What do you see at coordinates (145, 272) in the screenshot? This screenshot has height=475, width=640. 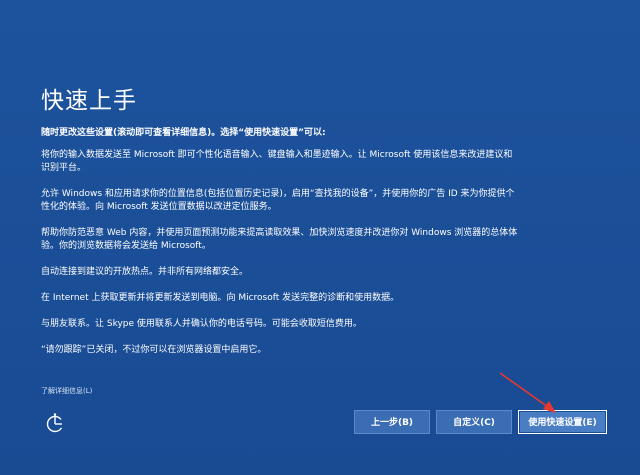 I see `paragraph-hotspots: 自动连接到建议的开放热点。并非所有网络都安全。` at bounding box center [145, 272].